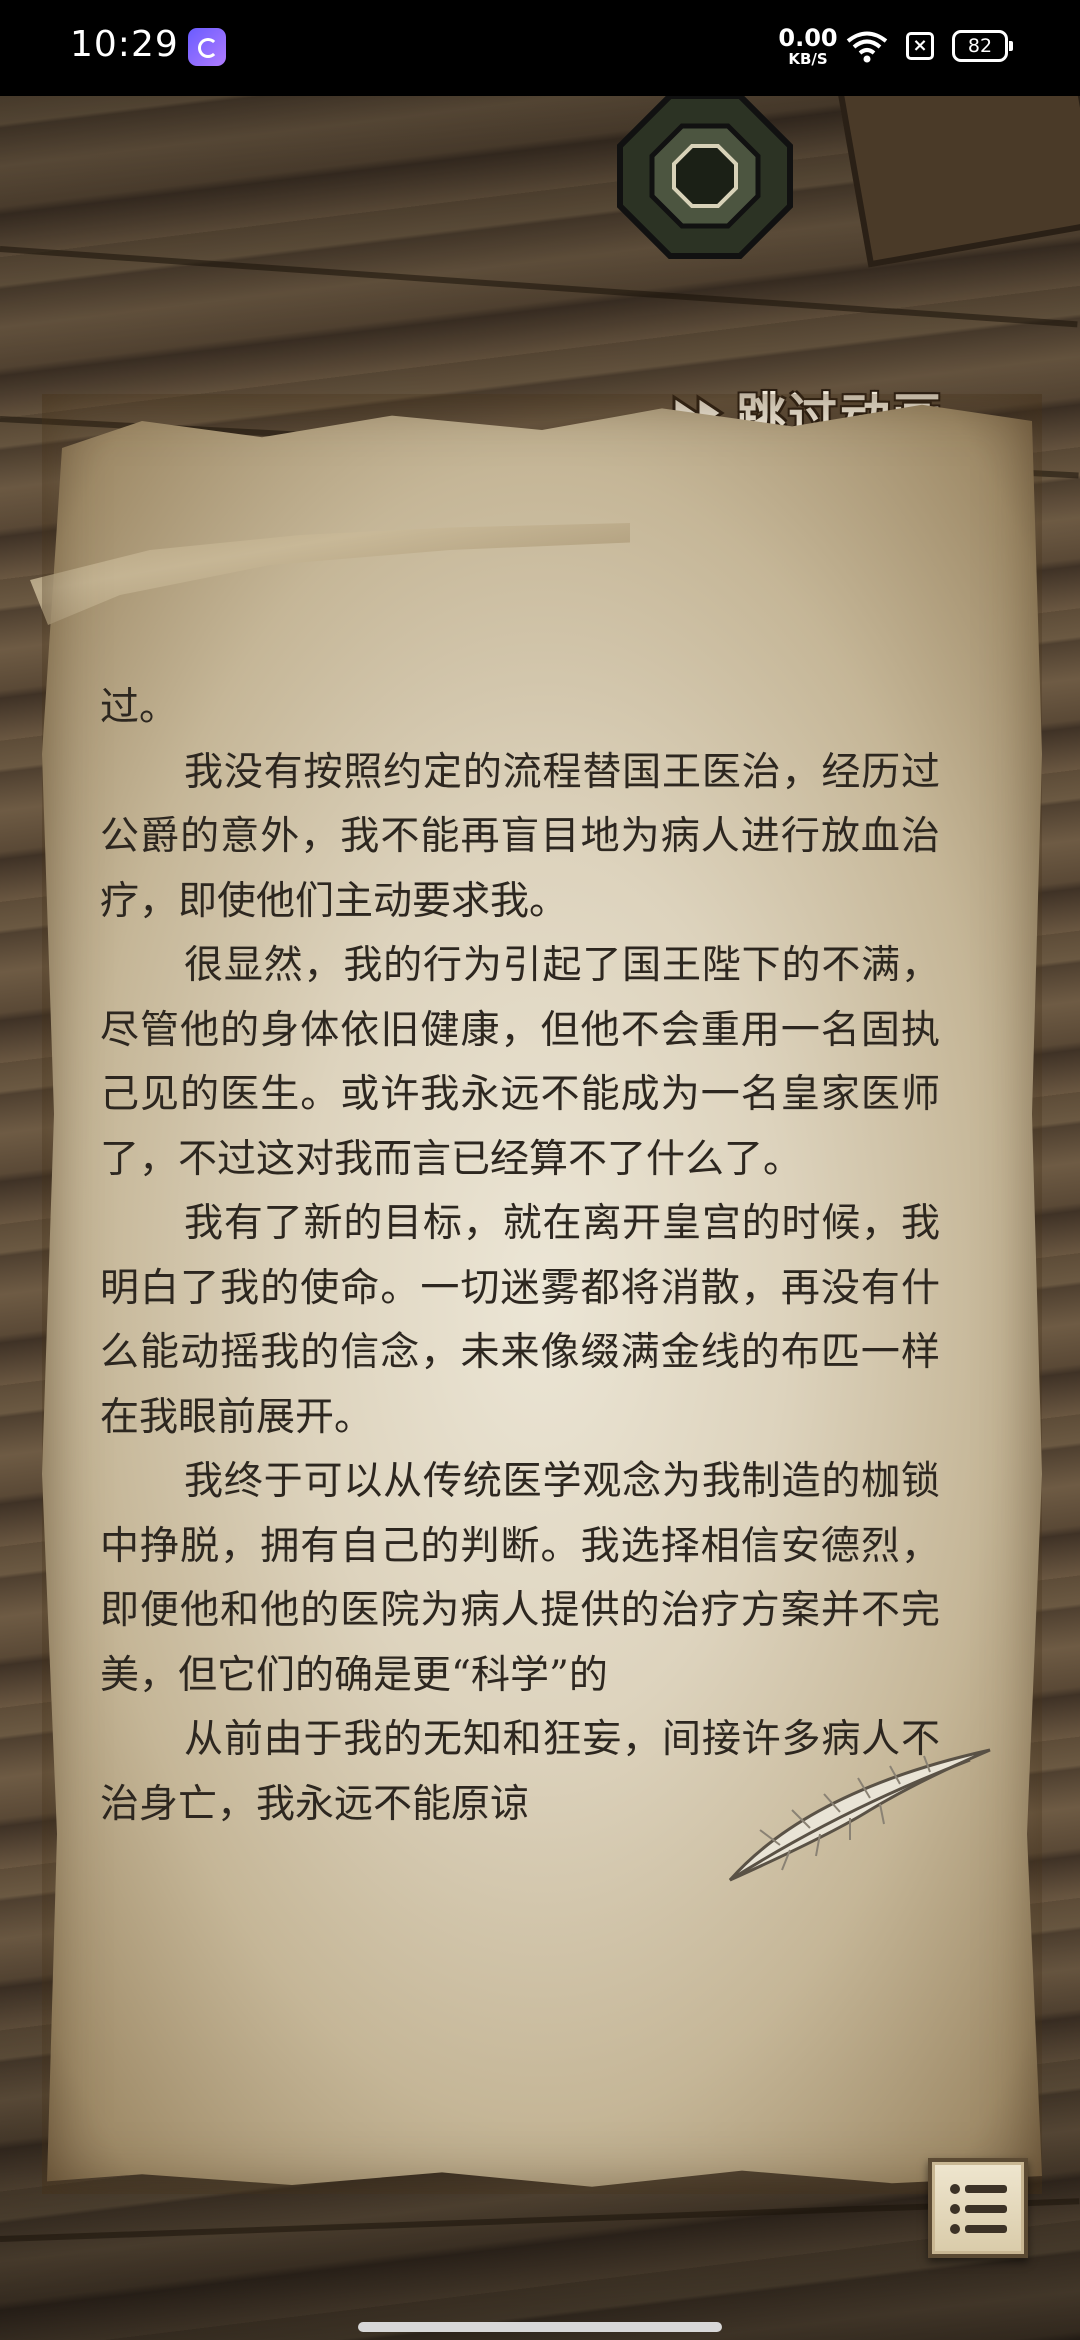 This screenshot has height=2340, width=1080. I want to click on menu-button, so click(978, 2208).